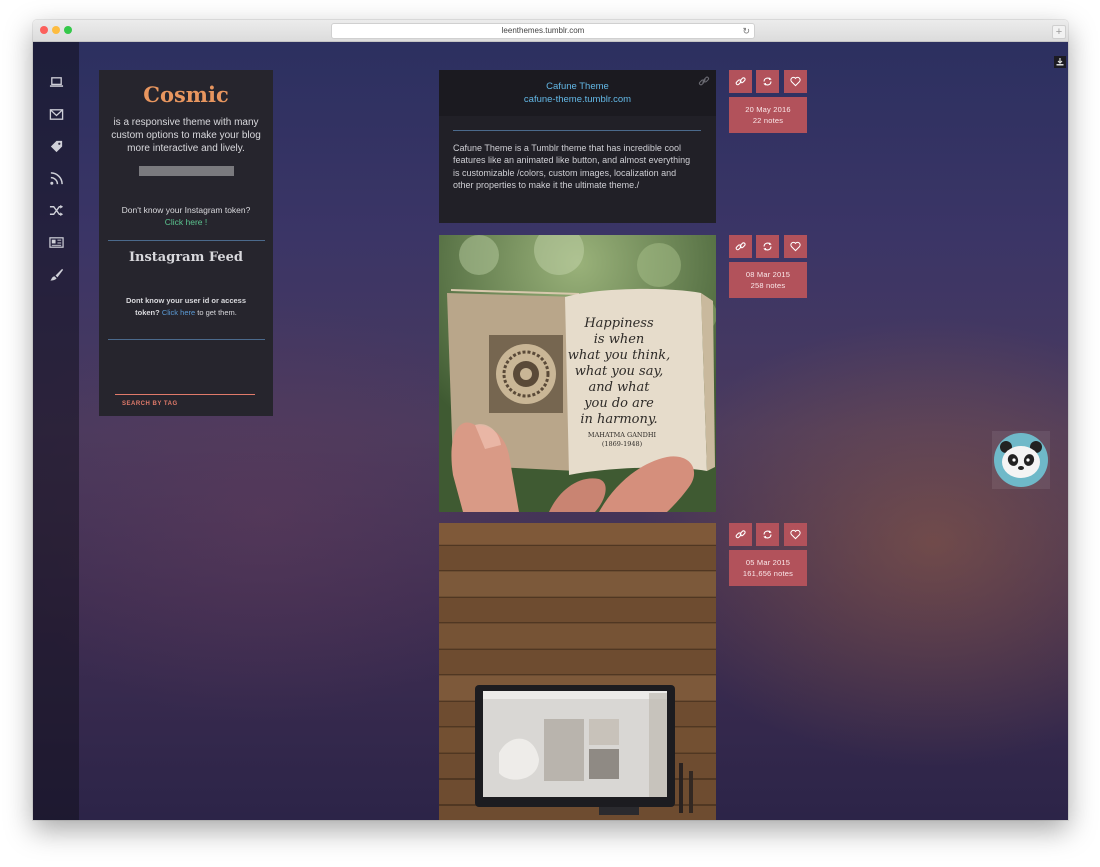  What do you see at coordinates (622, 435) in the screenshot?
I see `quote-author: MAHATMA GANDHI` at bounding box center [622, 435].